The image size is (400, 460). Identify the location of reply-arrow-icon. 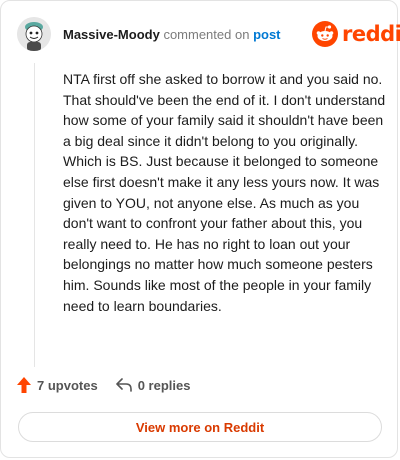
(123, 385).